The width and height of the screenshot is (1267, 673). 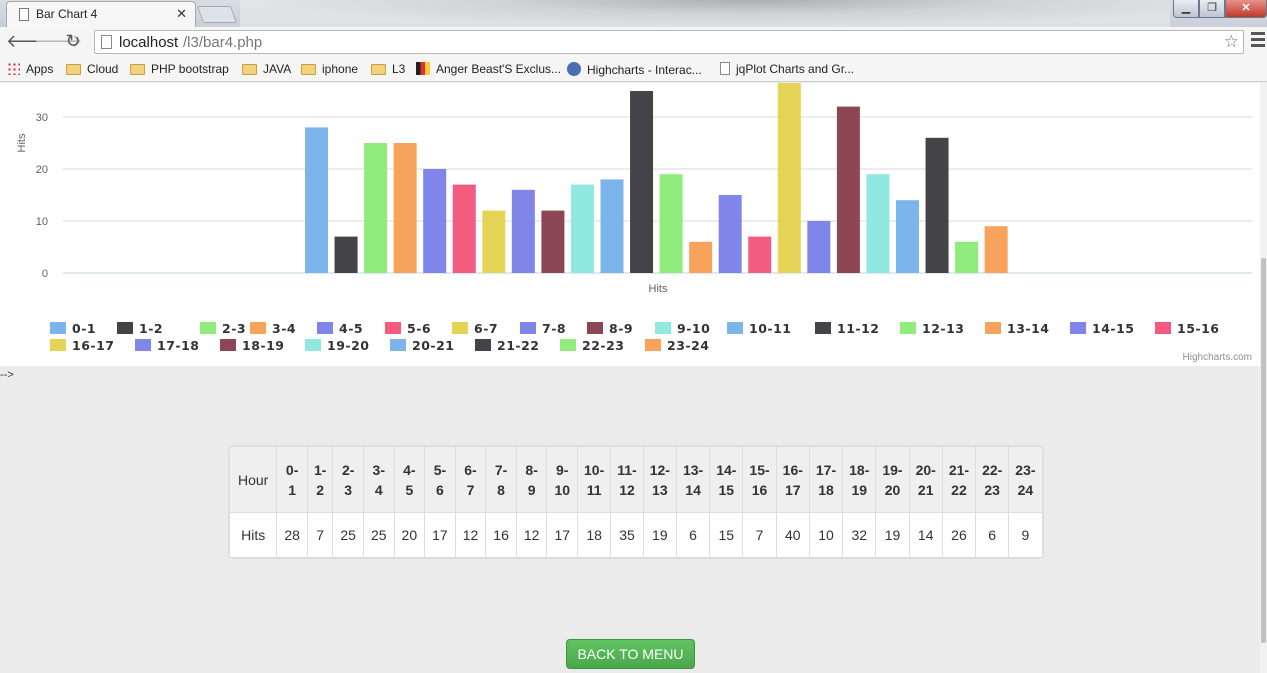 What do you see at coordinates (630, 654) in the screenshot?
I see `back-to-menu-button: BACK TO MENU` at bounding box center [630, 654].